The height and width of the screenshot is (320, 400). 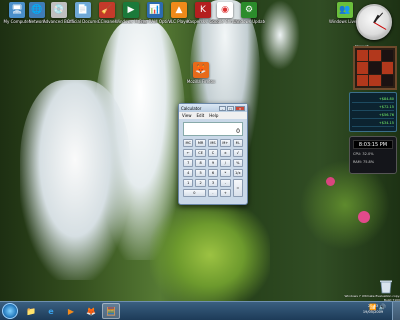 I want to click on key-1: 1, so click(x=188, y=183).